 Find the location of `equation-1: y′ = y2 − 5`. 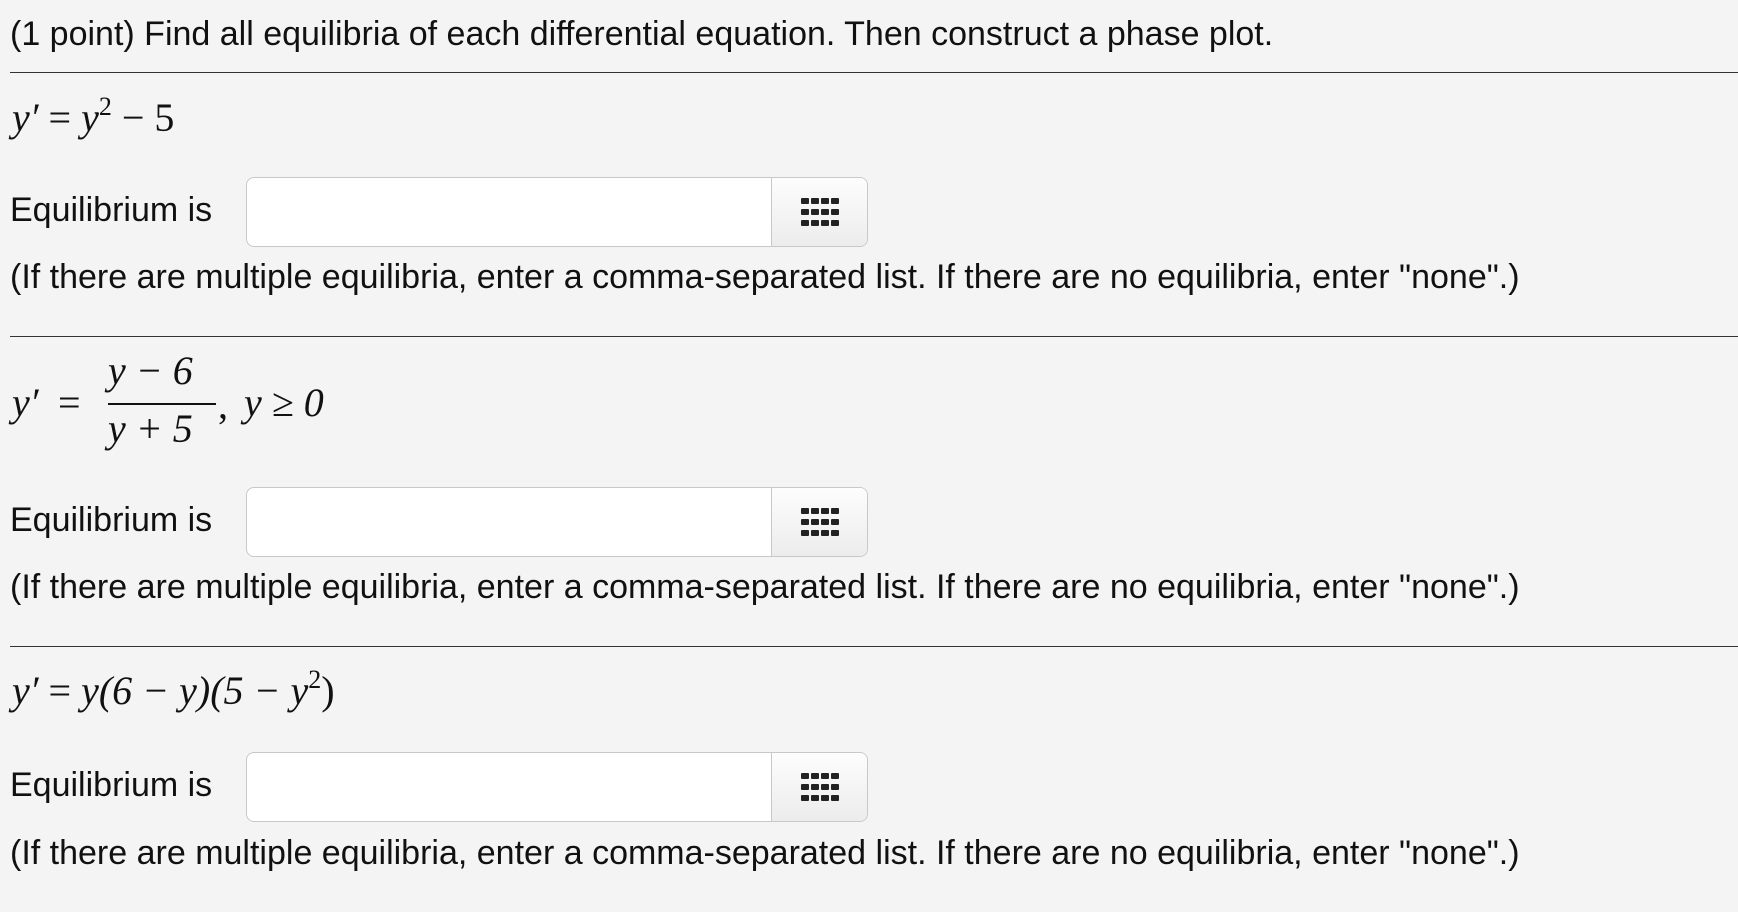

equation-1: y′ = y2 − 5 is located at coordinates (93, 117).